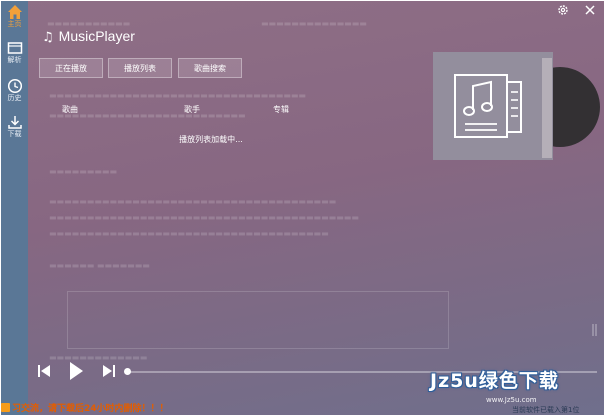 The image size is (605, 416). Describe the element at coordinates (44, 371) in the screenshot. I see `previous-icon` at that location.